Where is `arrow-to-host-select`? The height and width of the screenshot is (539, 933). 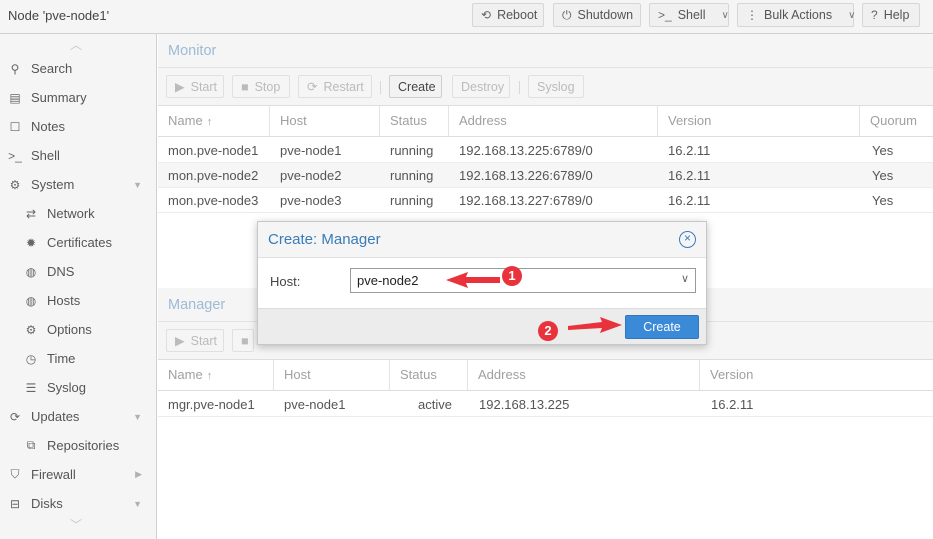 arrow-to-host-select is located at coordinates (473, 280).